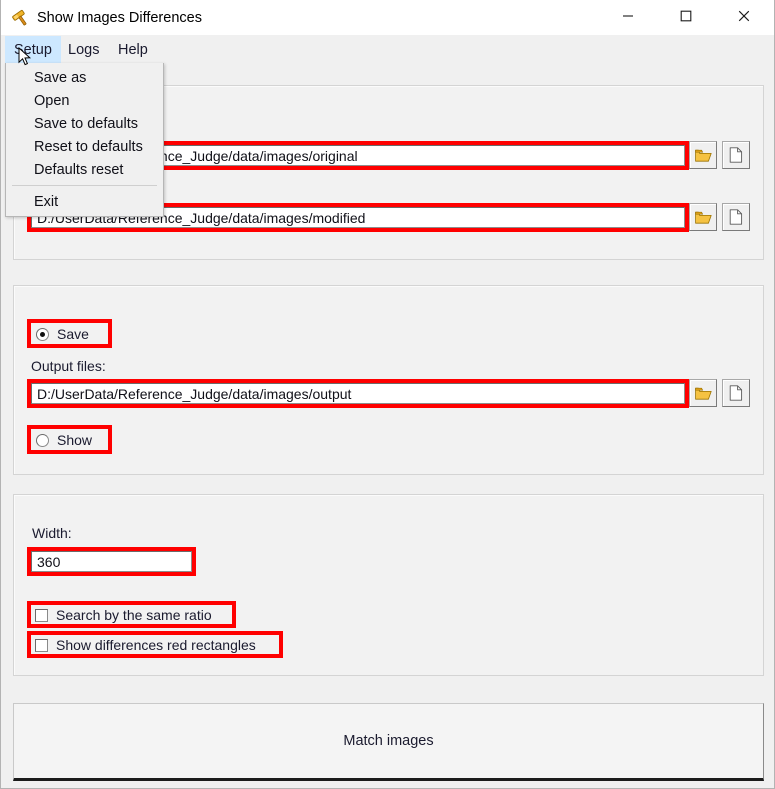  I want to click on menu-option-defaults-reset: Defaults reset, so click(84, 169).